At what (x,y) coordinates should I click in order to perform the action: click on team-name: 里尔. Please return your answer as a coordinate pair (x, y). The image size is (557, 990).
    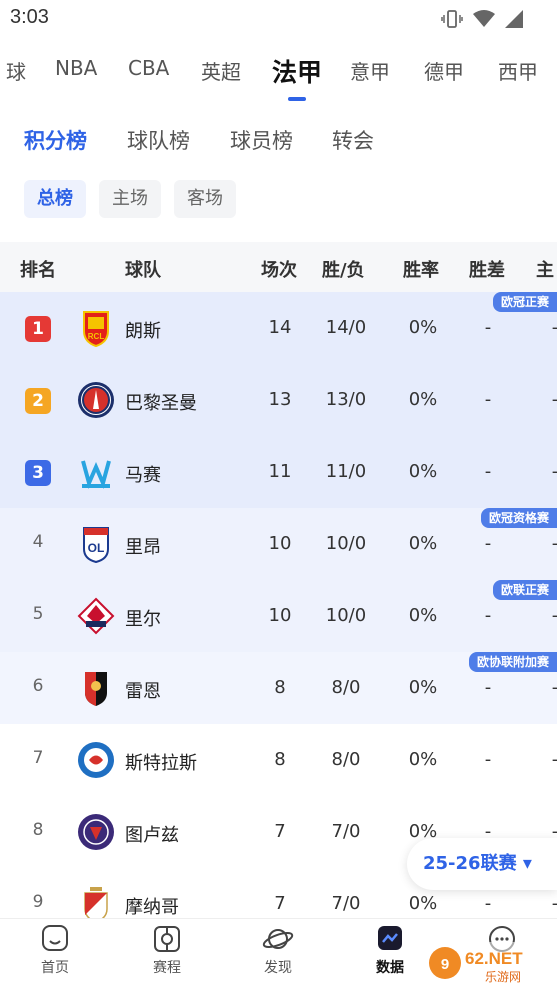
    Looking at the image, I should click on (143, 619).